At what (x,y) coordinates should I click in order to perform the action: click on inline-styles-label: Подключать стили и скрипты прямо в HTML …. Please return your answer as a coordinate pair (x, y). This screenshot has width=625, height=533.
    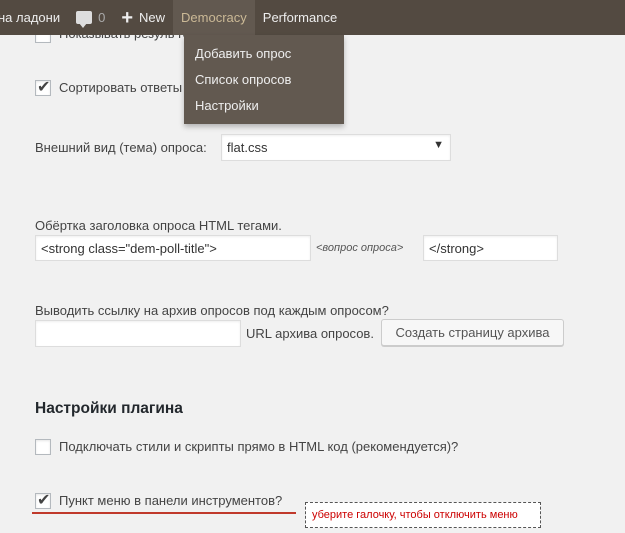
    Looking at the image, I should click on (259, 446).